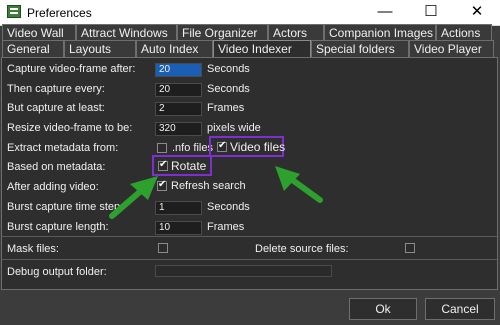 This screenshot has width=500, height=325. I want to click on tab-attract-windows: Attract Windows, so click(126, 32).